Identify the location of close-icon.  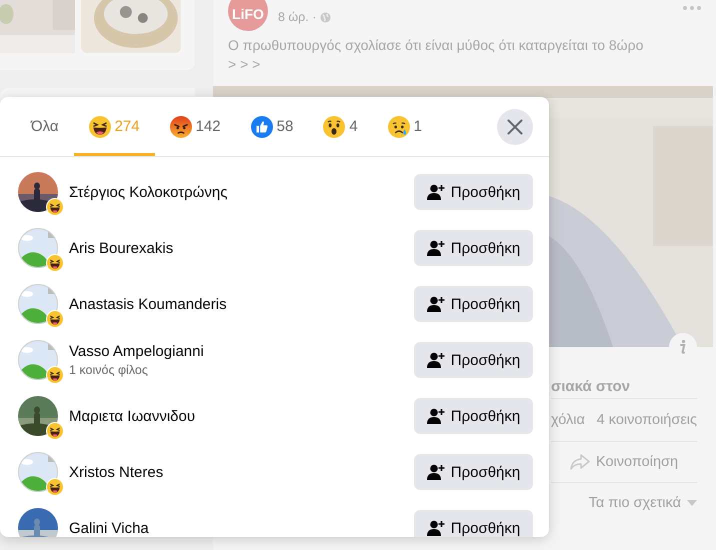
(515, 126).